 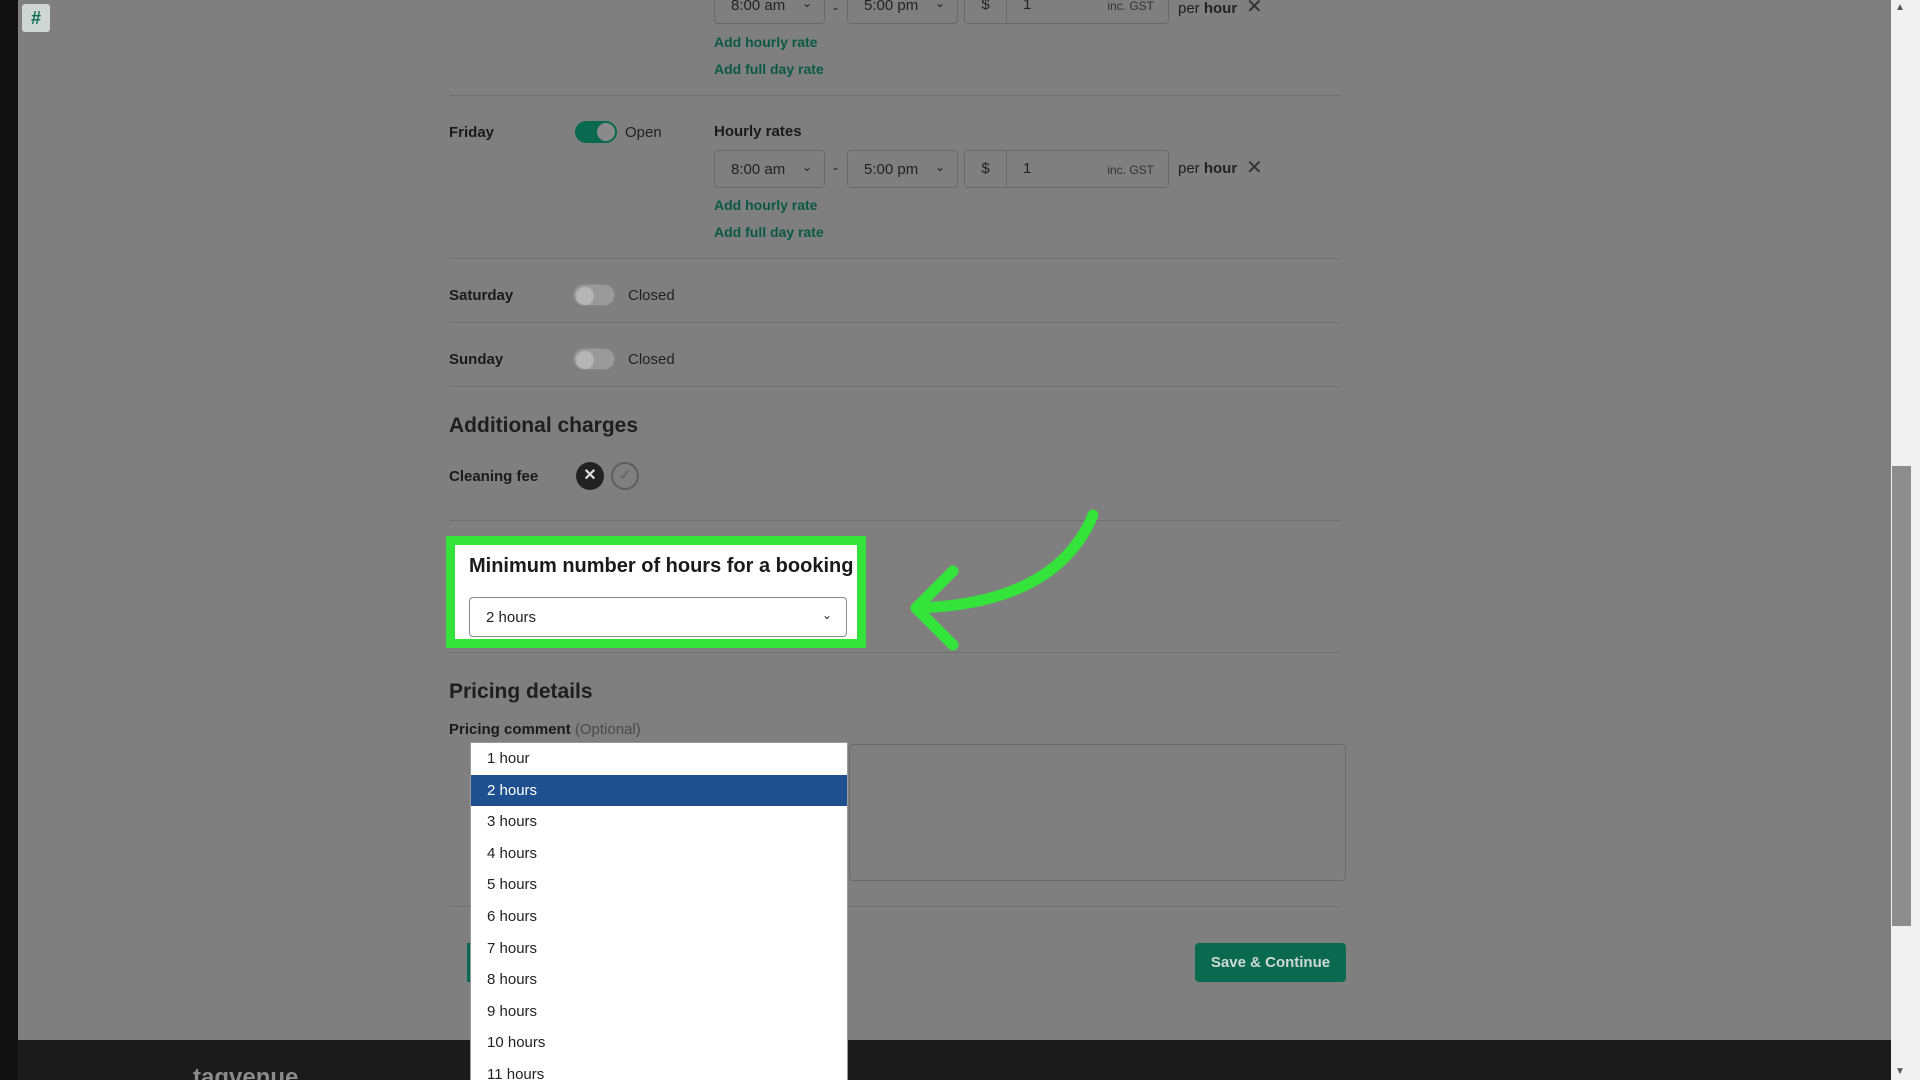 I want to click on day-label-friday: Friday, so click(x=472, y=132).